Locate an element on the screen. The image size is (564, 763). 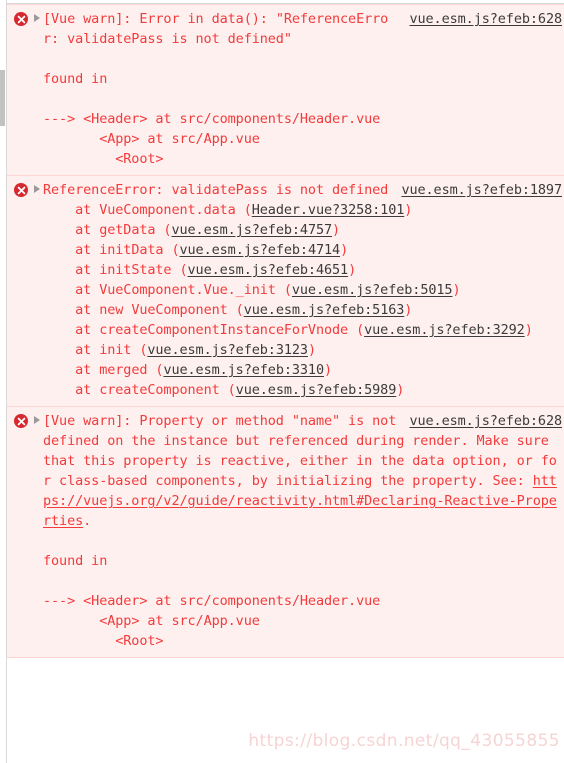
stack-frame-link: Header.vue?3258:101 is located at coordinates (328, 210).